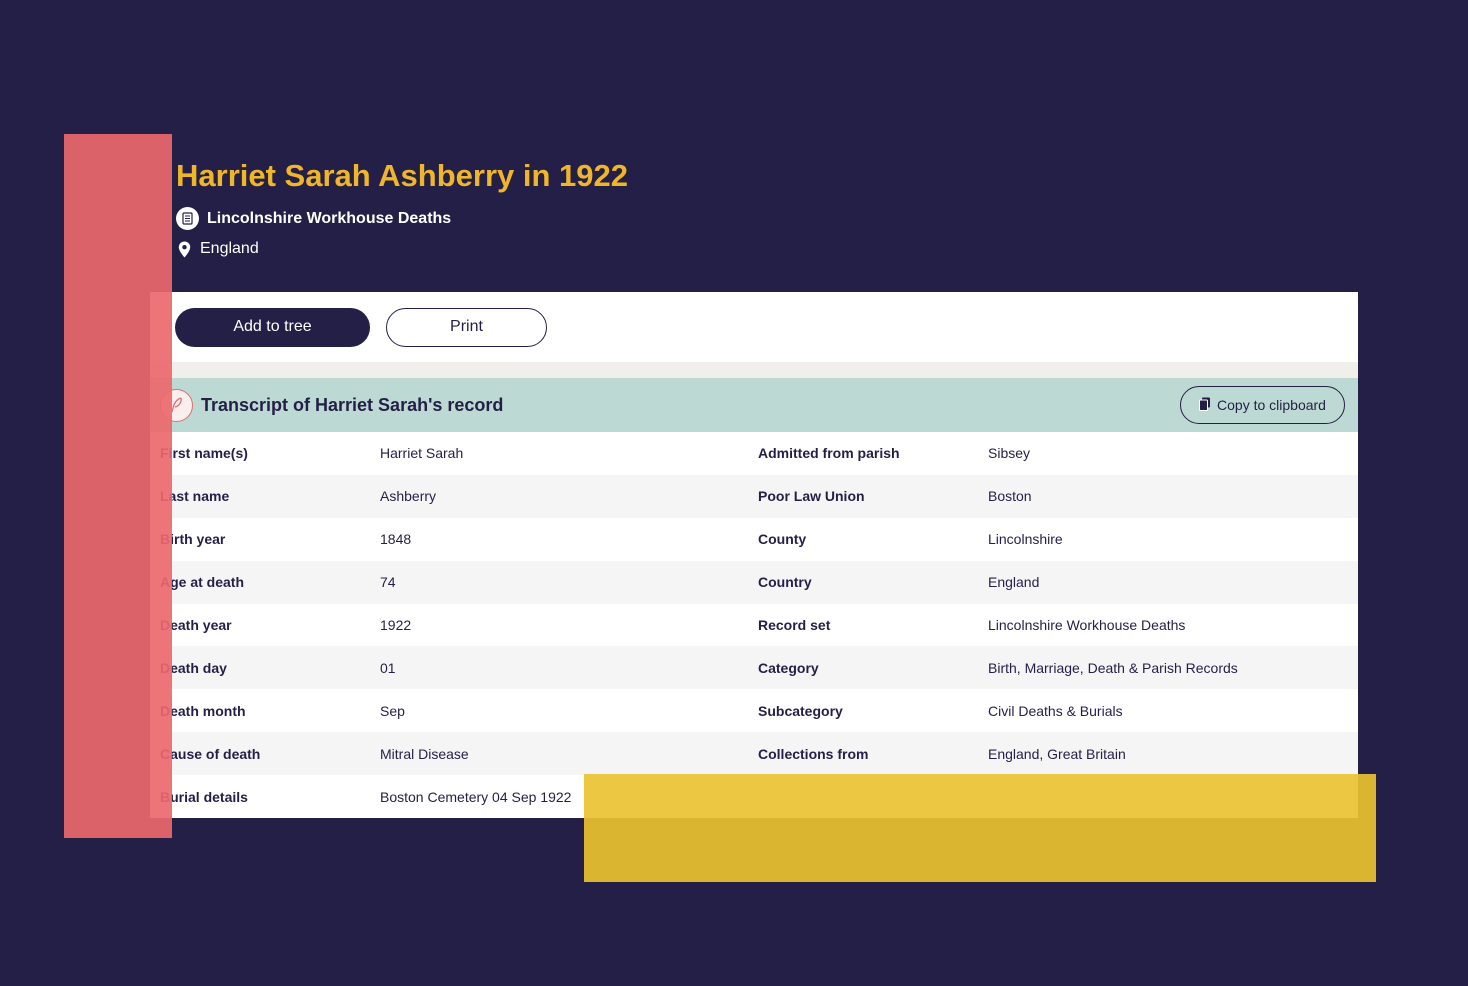  Describe the element at coordinates (1014, 582) in the screenshot. I see `field-value: England` at that location.